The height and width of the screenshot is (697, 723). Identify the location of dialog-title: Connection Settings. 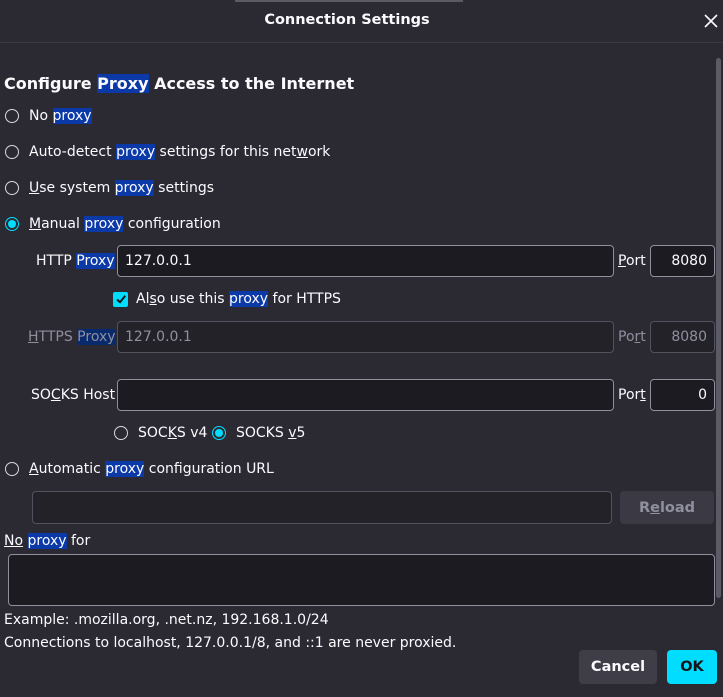
(347, 20).